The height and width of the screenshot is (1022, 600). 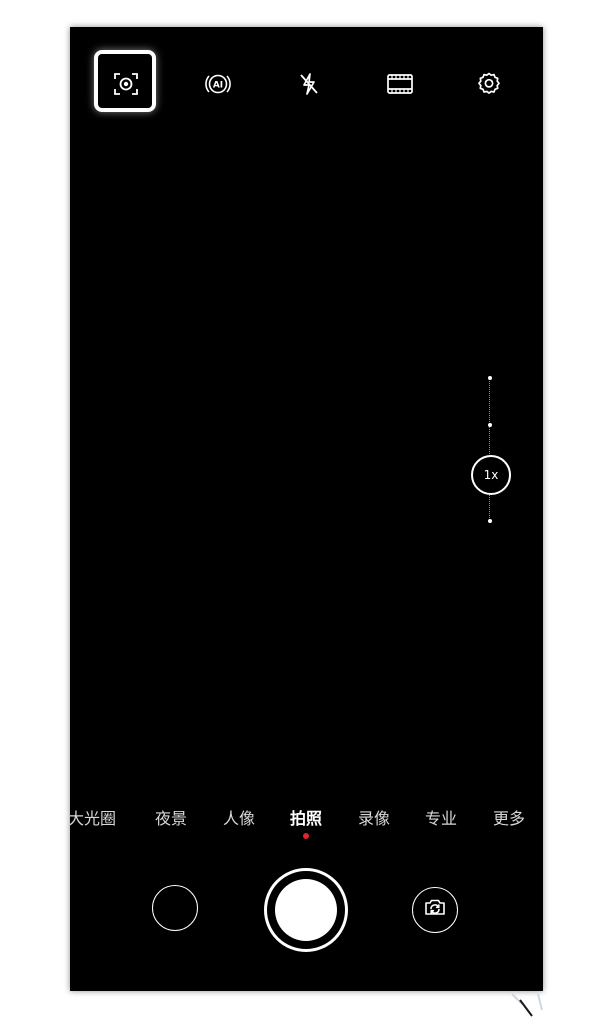 I want to click on flash-off-icon, so click(x=309, y=84).